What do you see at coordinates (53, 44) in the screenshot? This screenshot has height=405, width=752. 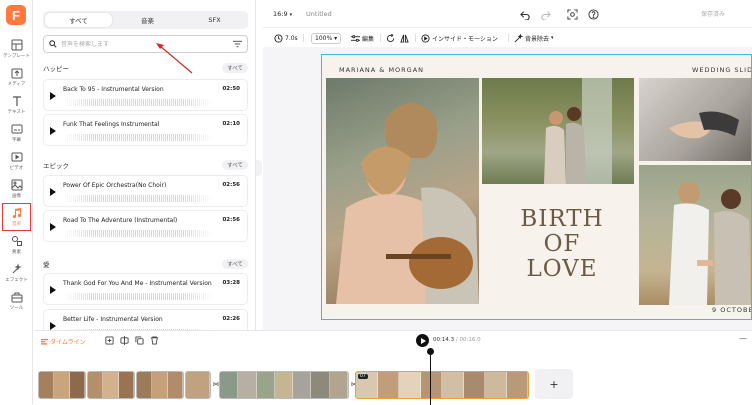 I see `search-icon` at bounding box center [53, 44].